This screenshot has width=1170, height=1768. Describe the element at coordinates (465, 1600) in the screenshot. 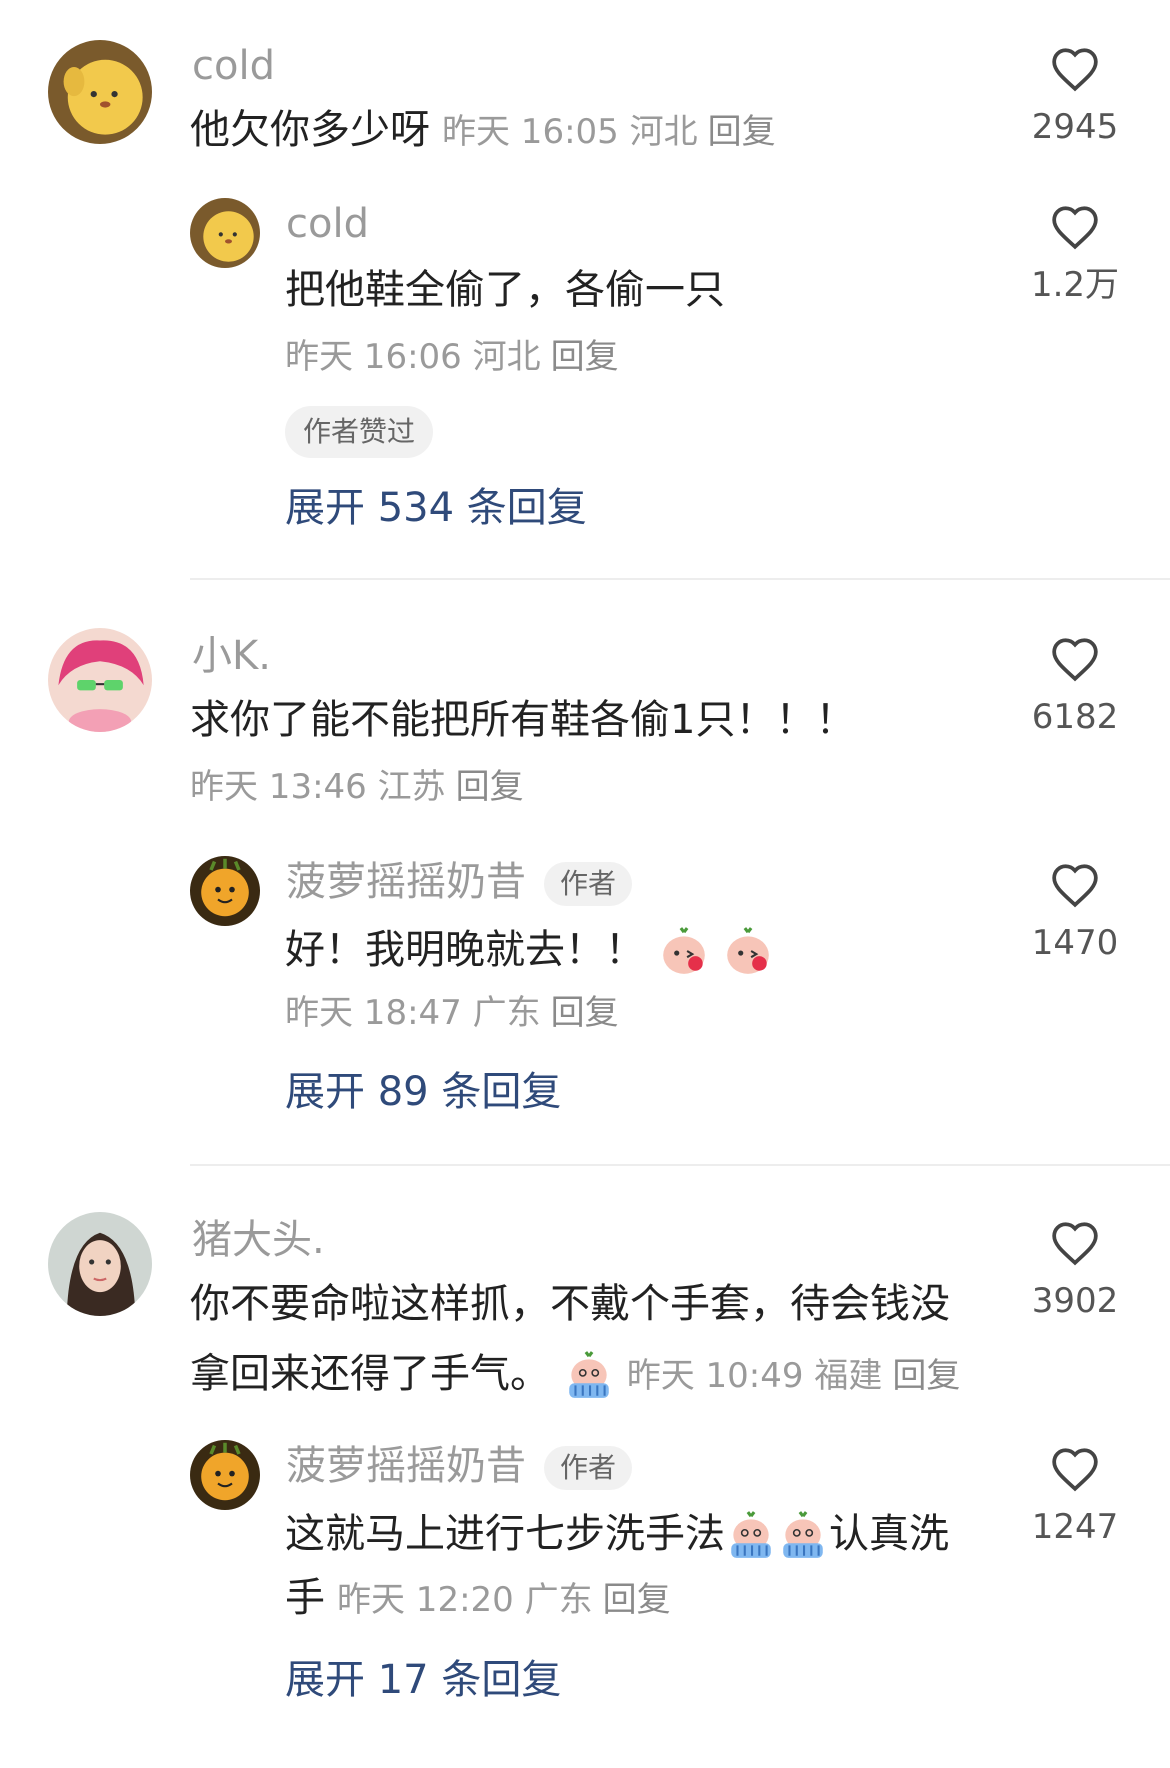

I see `reply-timestamp: 昨天 12:20 广东` at that location.